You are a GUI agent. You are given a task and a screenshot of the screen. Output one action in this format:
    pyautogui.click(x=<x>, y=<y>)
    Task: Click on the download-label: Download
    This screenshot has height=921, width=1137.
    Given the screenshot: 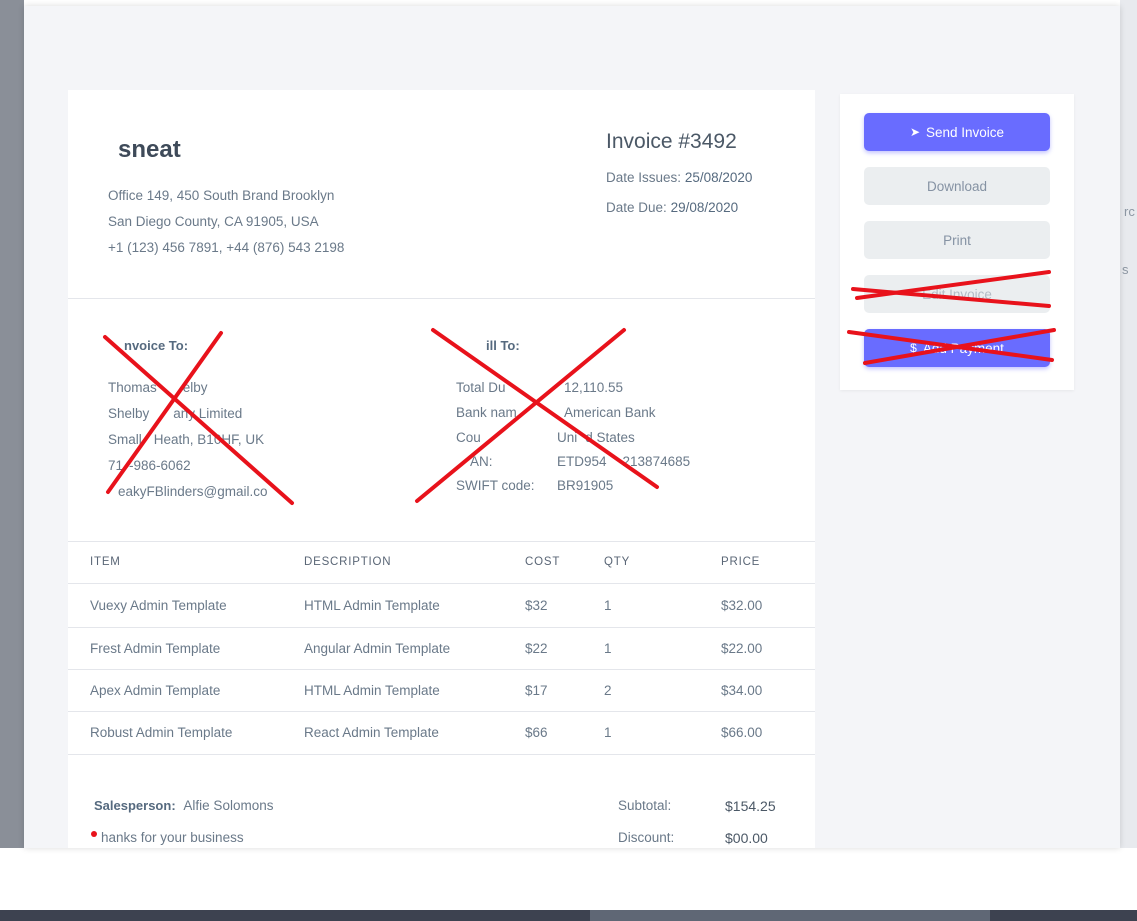 What is the action you would take?
    pyautogui.click(x=957, y=186)
    